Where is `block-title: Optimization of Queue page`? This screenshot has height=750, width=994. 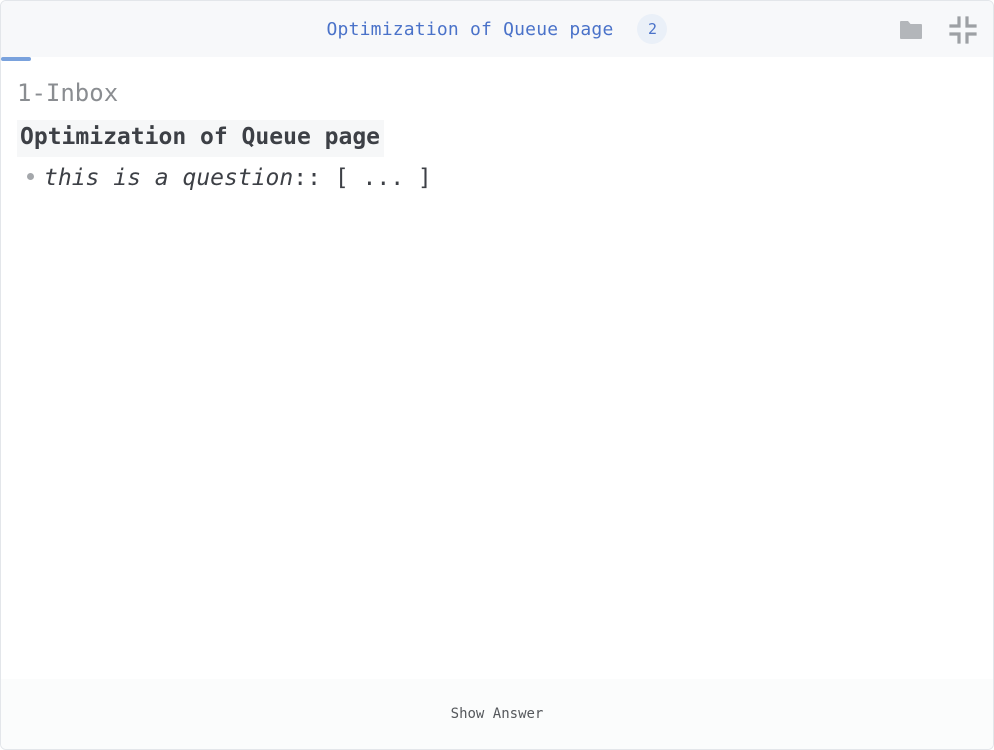 block-title: Optimization of Queue page is located at coordinates (201, 138).